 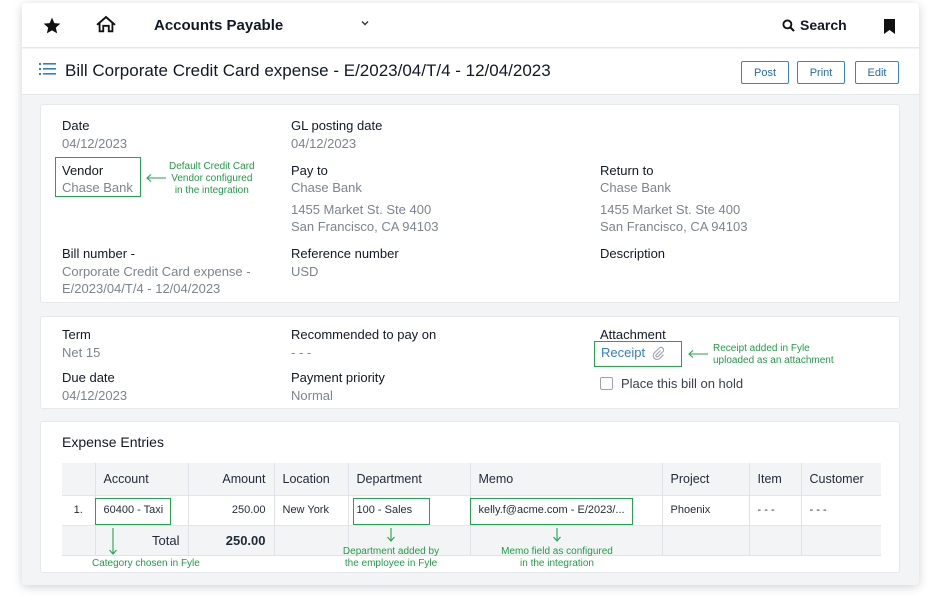 I want to click on home-icon, so click(x=106, y=24).